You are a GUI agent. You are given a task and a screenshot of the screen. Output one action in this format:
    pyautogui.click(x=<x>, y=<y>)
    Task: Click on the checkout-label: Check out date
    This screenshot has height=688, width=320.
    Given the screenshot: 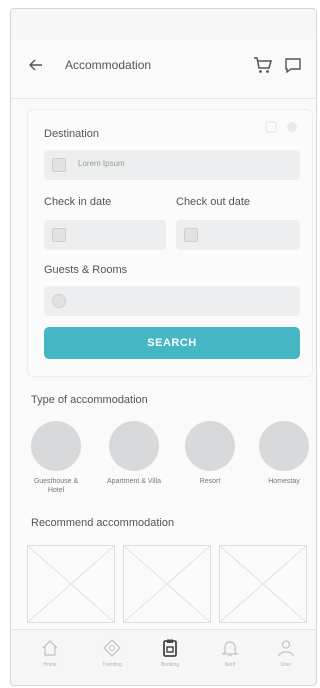 What is the action you would take?
    pyautogui.click(x=213, y=202)
    